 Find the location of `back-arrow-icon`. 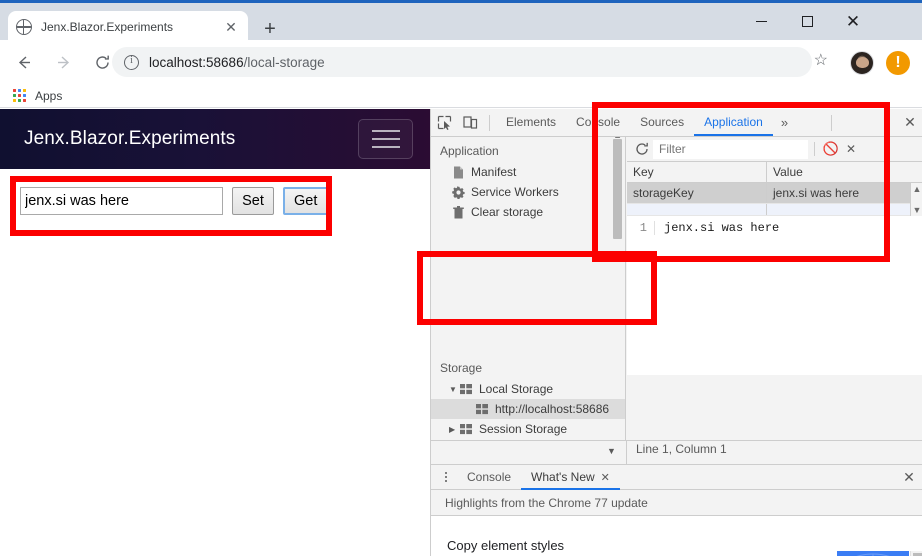

back-arrow-icon is located at coordinates (24, 62).